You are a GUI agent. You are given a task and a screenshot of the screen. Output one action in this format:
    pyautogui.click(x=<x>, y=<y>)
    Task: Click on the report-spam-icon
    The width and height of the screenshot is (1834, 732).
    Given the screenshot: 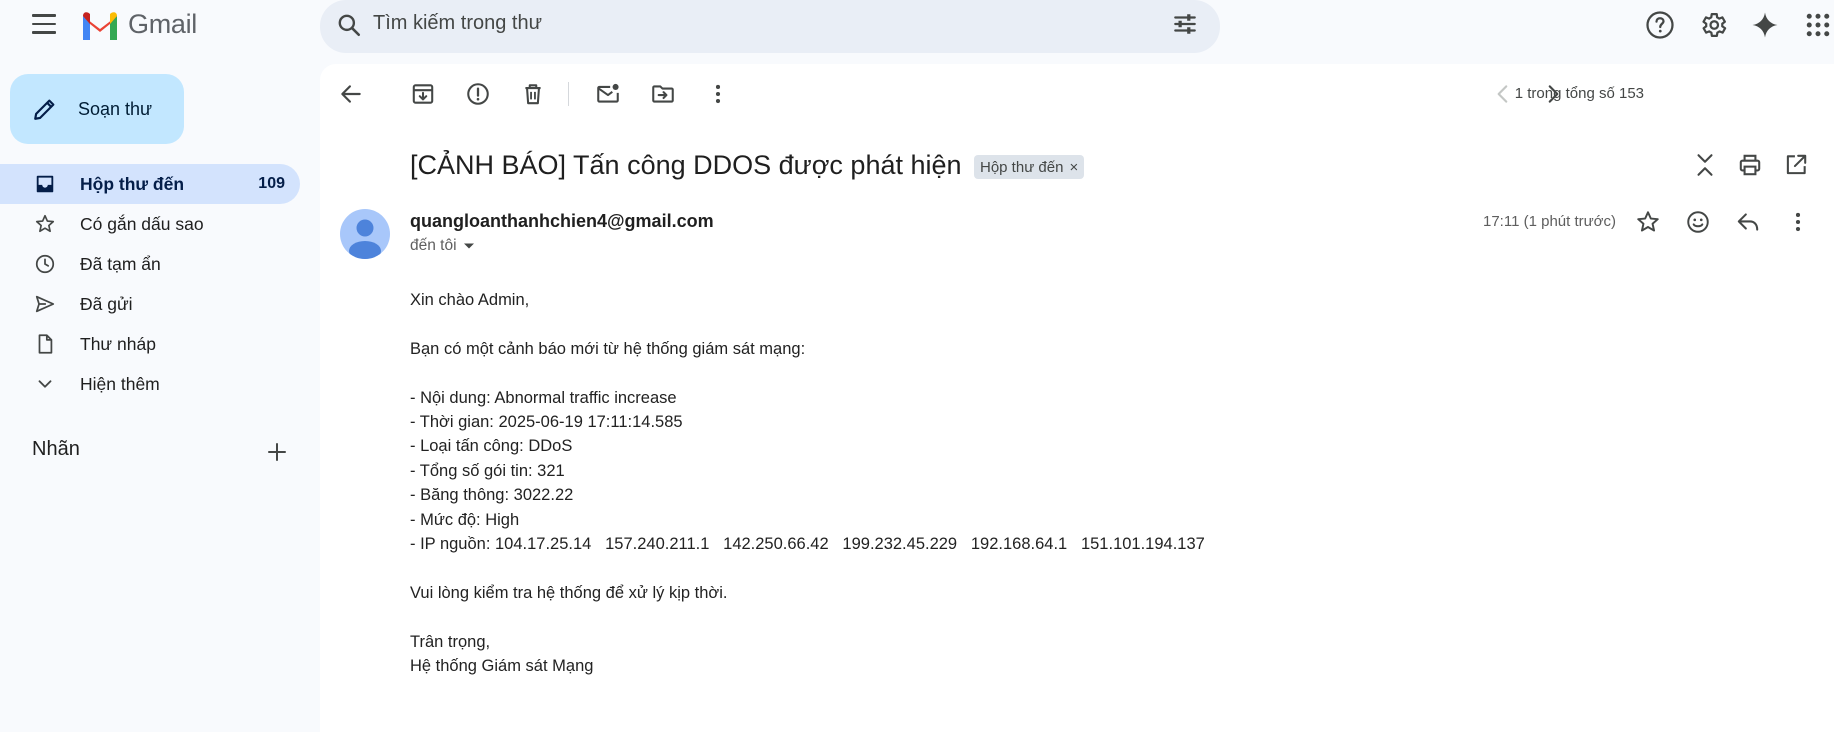 What is the action you would take?
    pyautogui.click(x=478, y=94)
    